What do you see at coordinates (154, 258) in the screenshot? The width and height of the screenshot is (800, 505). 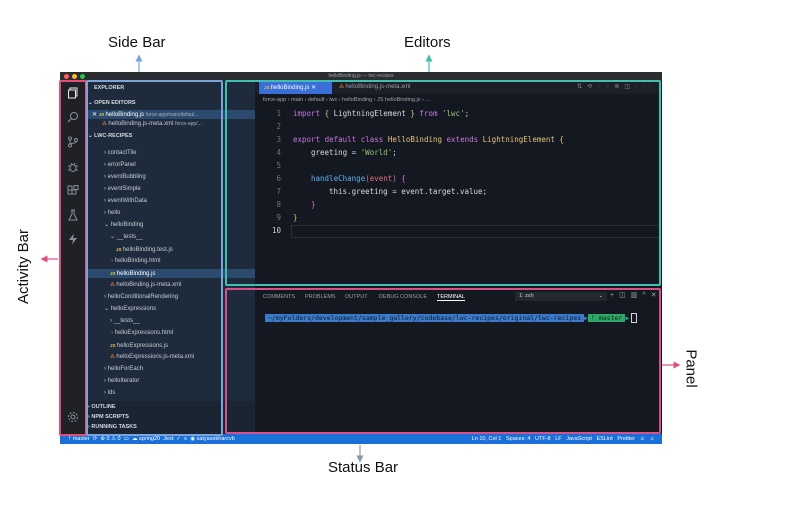 I see `side-bar-highlight` at bounding box center [154, 258].